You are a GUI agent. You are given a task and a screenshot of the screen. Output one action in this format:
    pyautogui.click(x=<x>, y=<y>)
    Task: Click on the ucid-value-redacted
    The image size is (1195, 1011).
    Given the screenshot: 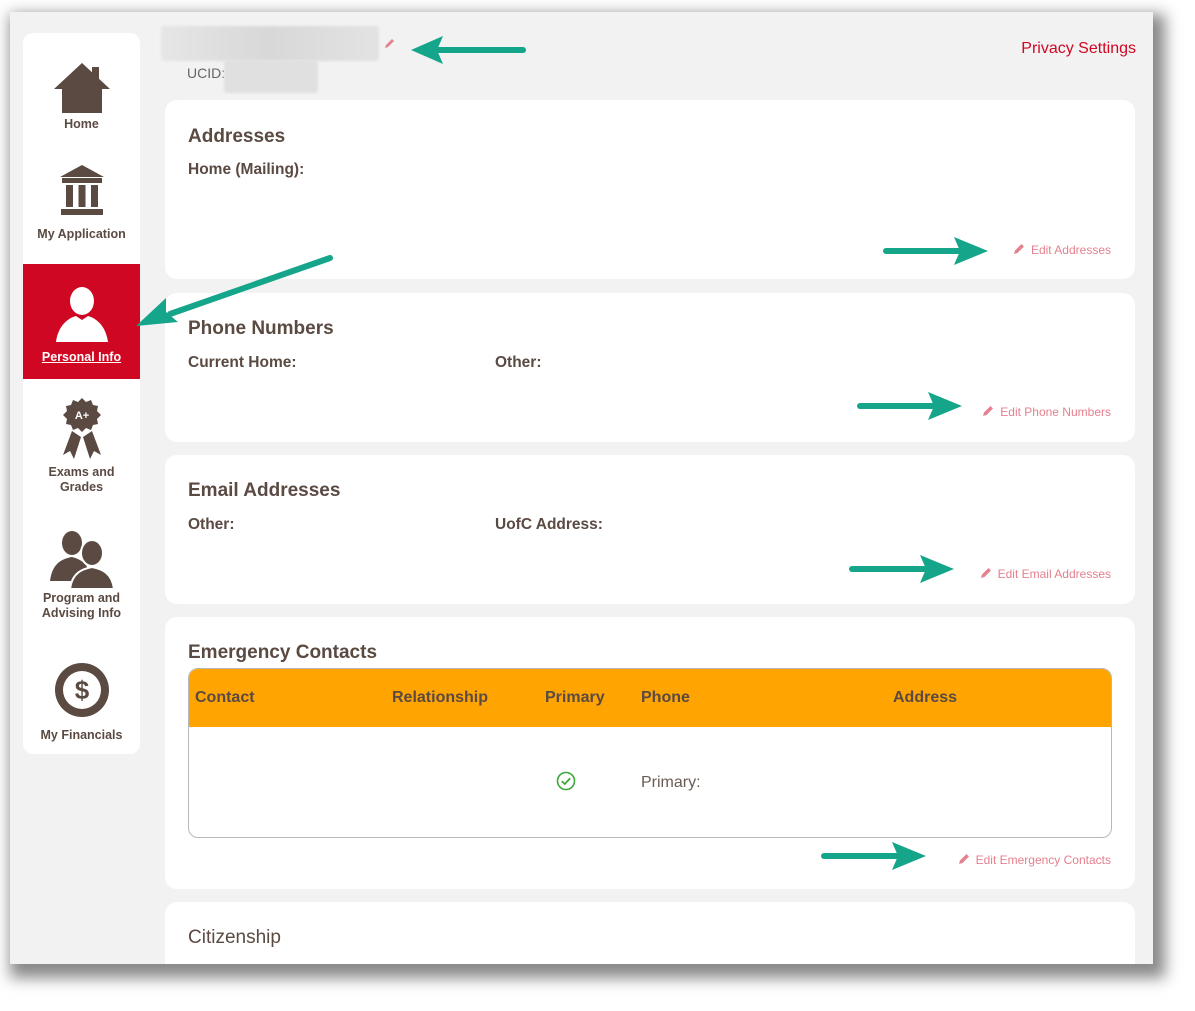 What is the action you would take?
    pyautogui.click(x=271, y=76)
    